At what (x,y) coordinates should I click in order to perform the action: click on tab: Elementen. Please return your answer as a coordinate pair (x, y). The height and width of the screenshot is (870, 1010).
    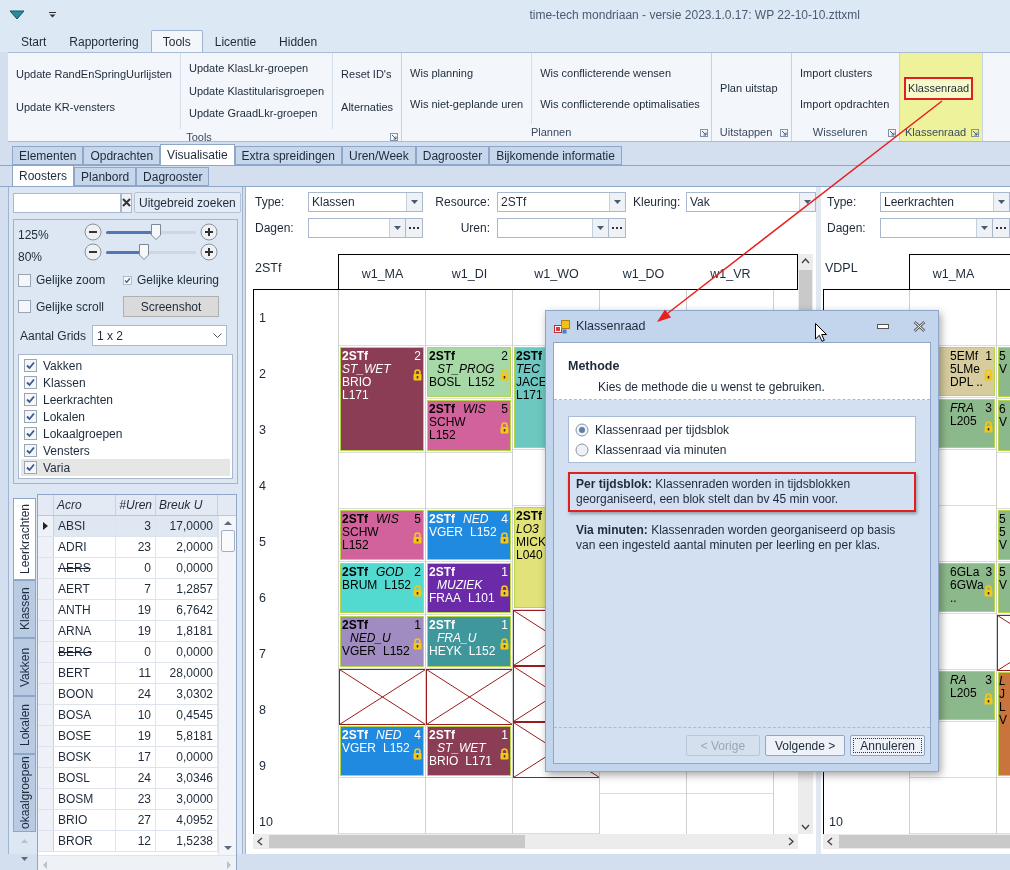
    Looking at the image, I should click on (48, 155).